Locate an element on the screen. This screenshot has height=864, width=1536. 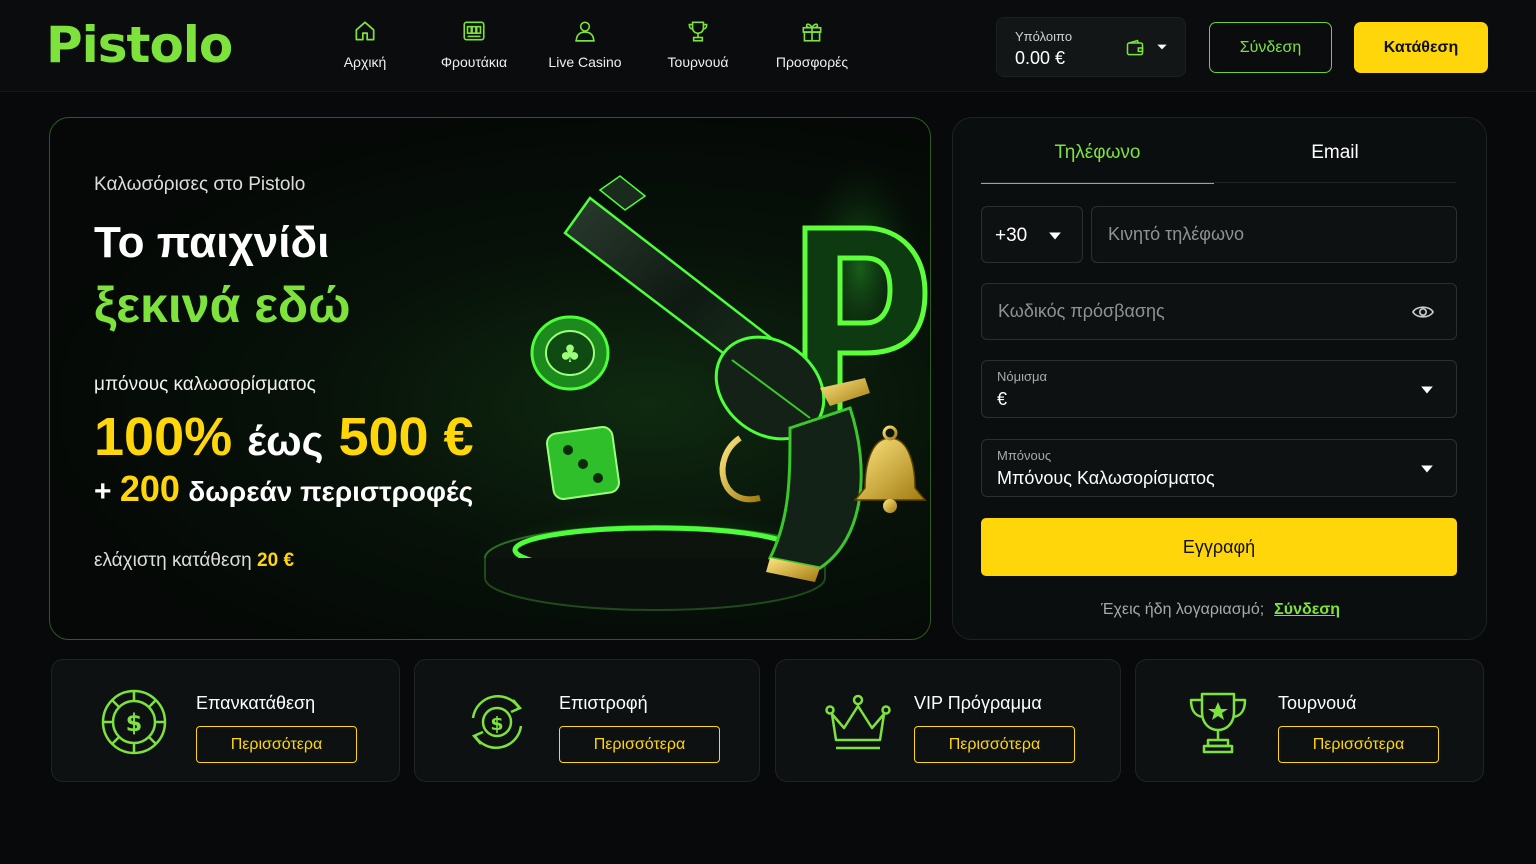
hero-bonus-amount: 100% έως 500 € is located at coordinates (284, 437).